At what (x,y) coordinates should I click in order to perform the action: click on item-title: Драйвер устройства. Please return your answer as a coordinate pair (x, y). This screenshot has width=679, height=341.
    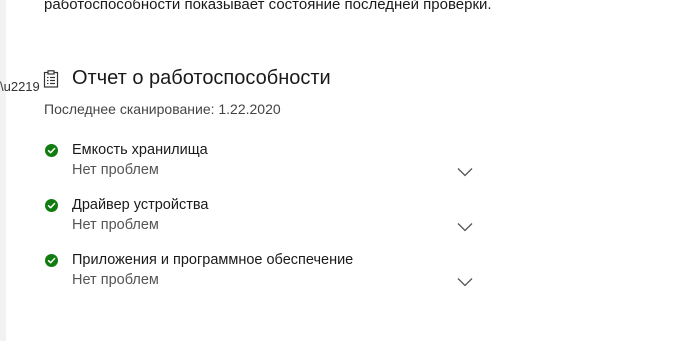
    Looking at the image, I should click on (140, 205).